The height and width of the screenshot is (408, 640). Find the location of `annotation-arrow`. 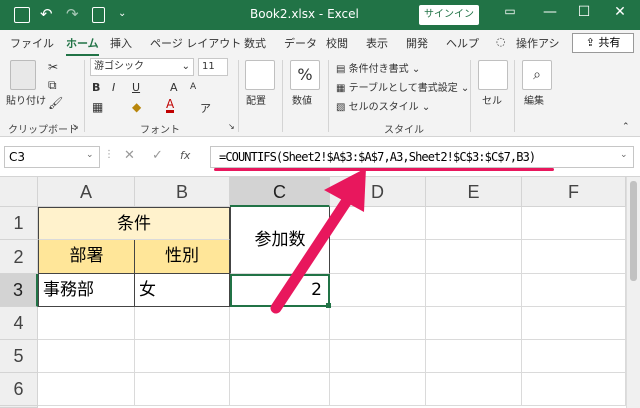

annotation-arrow is located at coordinates (318, 241).